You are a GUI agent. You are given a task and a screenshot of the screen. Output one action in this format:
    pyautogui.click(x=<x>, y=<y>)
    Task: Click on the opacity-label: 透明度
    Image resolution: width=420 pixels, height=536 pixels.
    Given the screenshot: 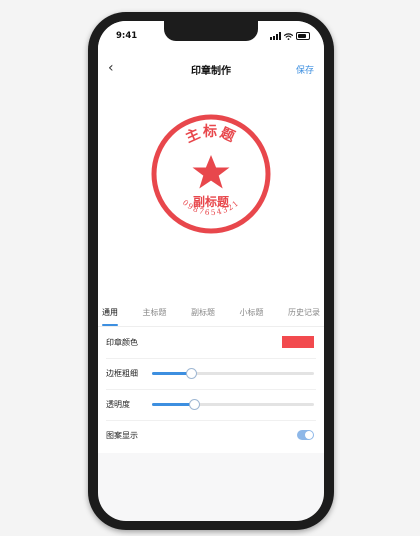 What is the action you would take?
    pyautogui.click(x=118, y=404)
    